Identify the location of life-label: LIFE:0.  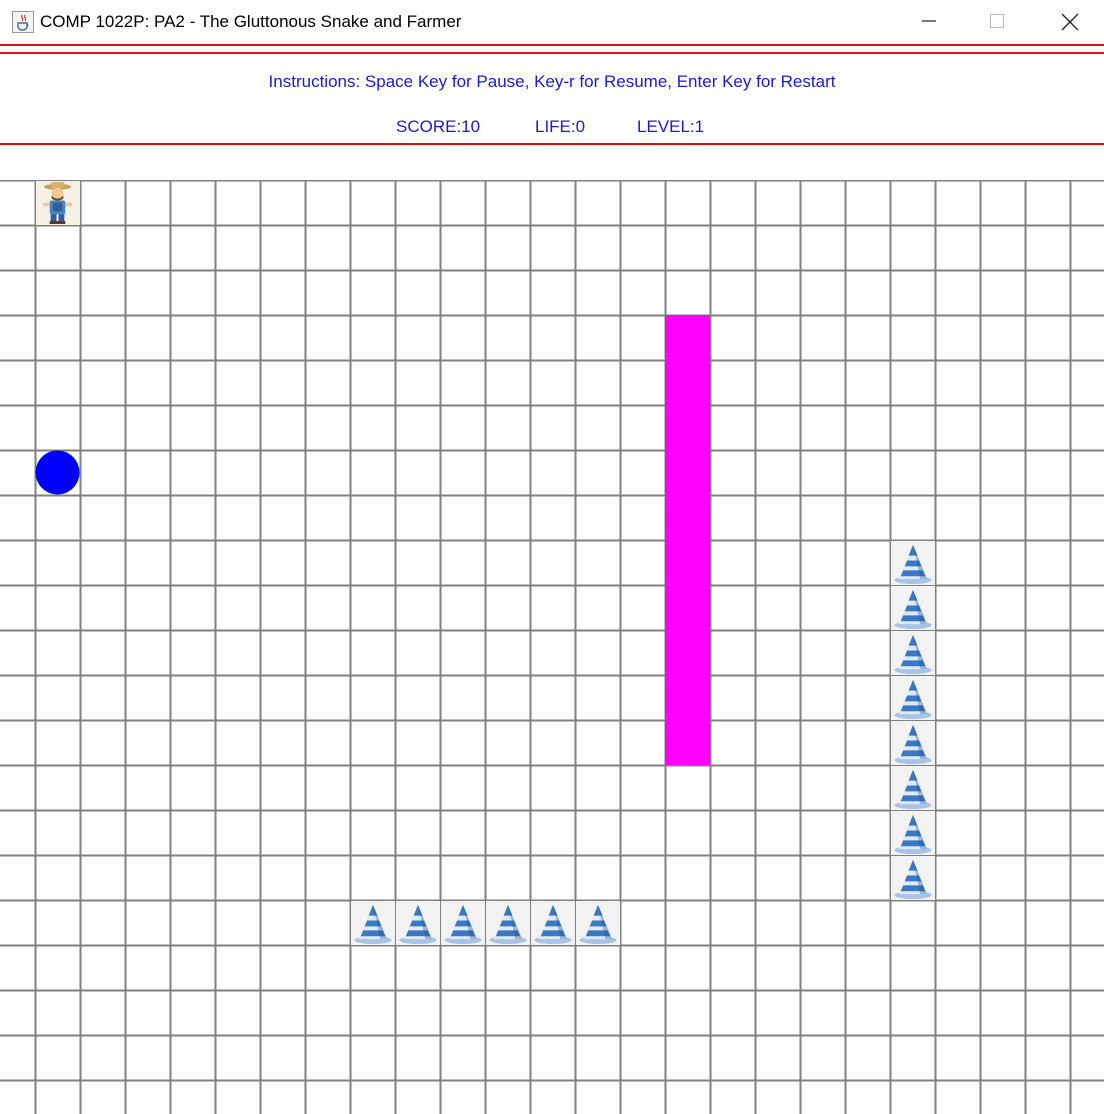
(560, 126).